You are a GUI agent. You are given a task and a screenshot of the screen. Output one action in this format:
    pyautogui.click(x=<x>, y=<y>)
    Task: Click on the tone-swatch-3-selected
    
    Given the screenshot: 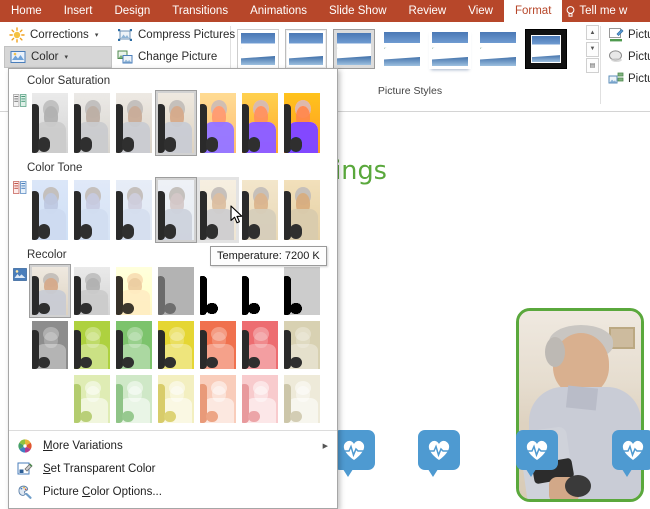 What is the action you would take?
    pyautogui.click(x=176, y=210)
    